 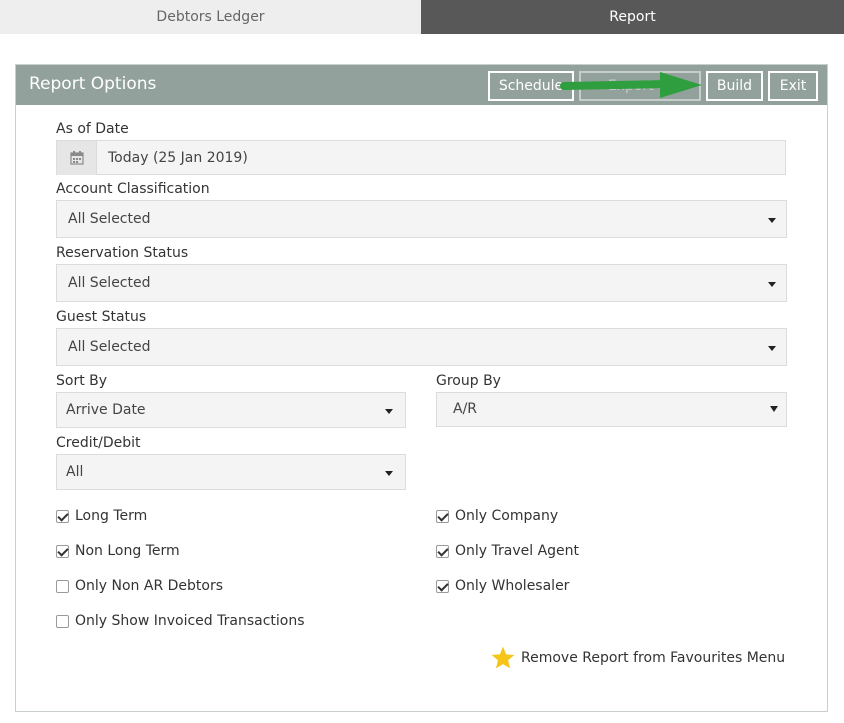 I want to click on reservation-status-select: All Selected, so click(x=421, y=283).